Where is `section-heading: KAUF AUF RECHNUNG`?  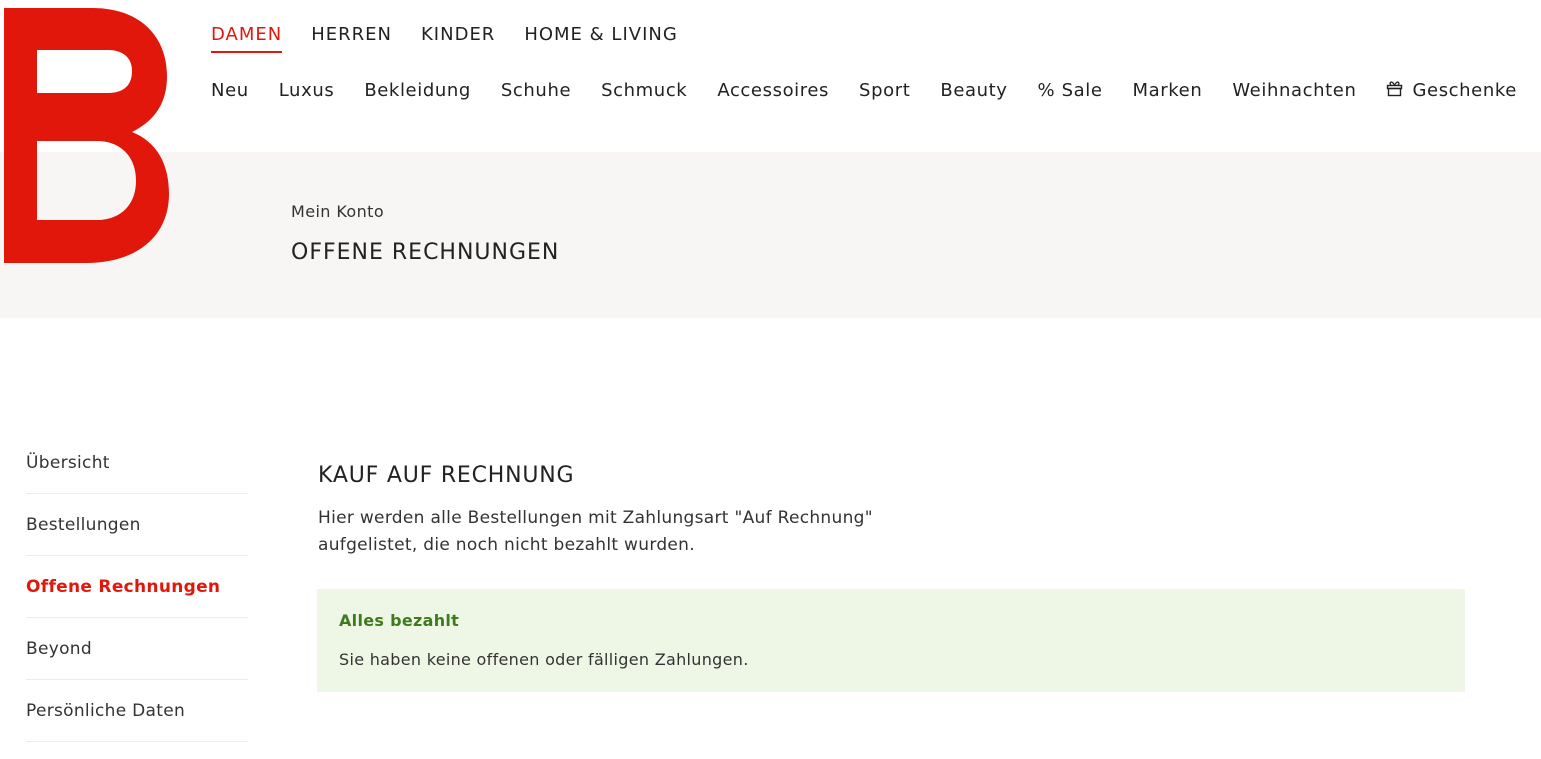
section-heading: KAUF AUF RECHNUNG is located at coordinates (446, 475).